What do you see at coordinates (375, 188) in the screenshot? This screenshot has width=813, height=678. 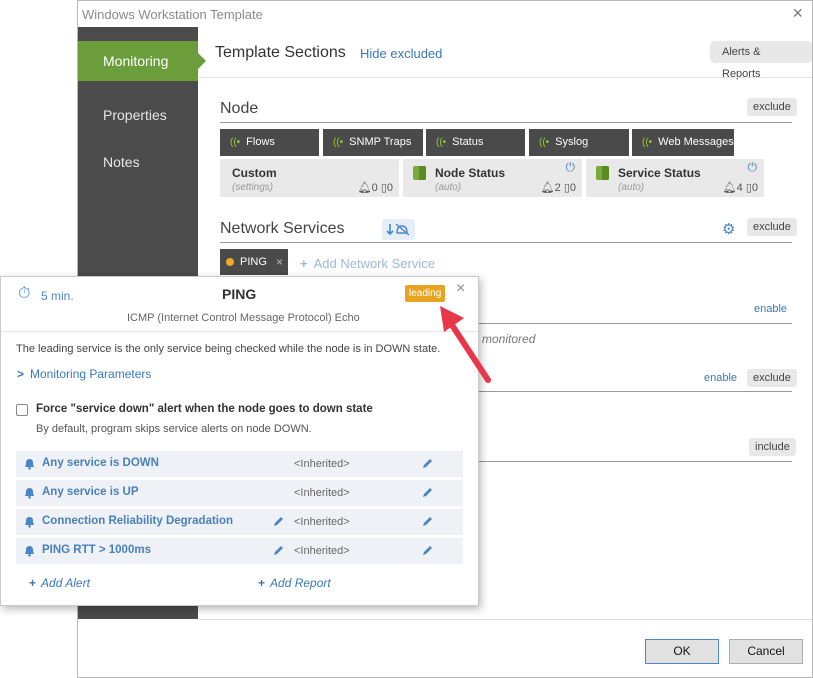 I see `tile-counts: 🔔︎0 ▯0` at bounding box center [375, 188].